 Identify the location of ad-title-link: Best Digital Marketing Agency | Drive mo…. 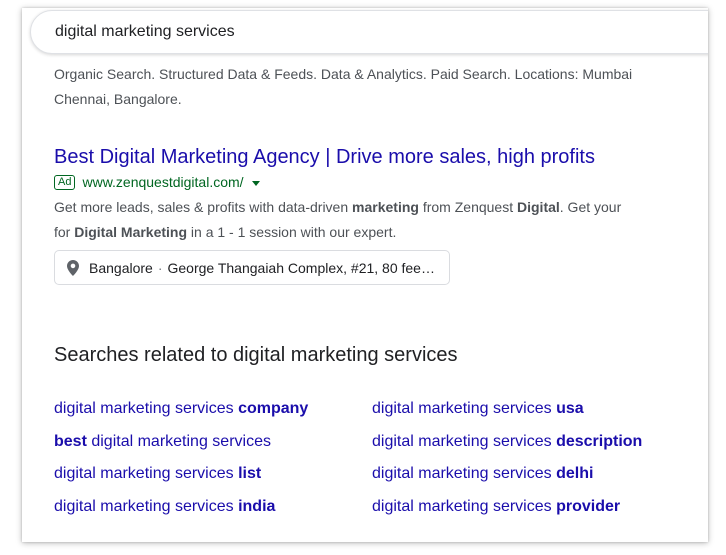
(381, 157).